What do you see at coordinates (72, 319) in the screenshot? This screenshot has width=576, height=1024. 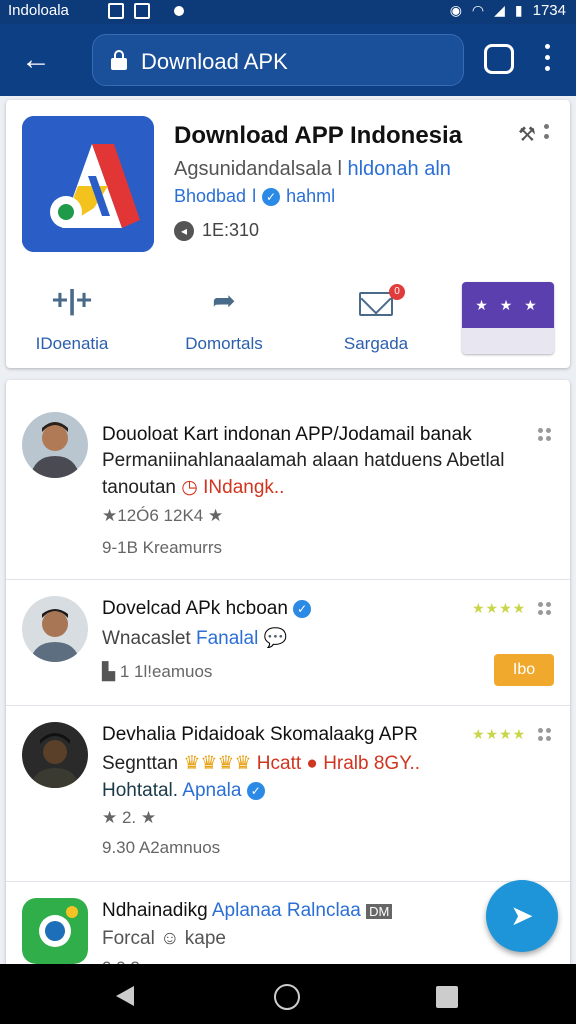 I see `action-button-1: +|+ IDoenatia` at bounding box center [72, 319].